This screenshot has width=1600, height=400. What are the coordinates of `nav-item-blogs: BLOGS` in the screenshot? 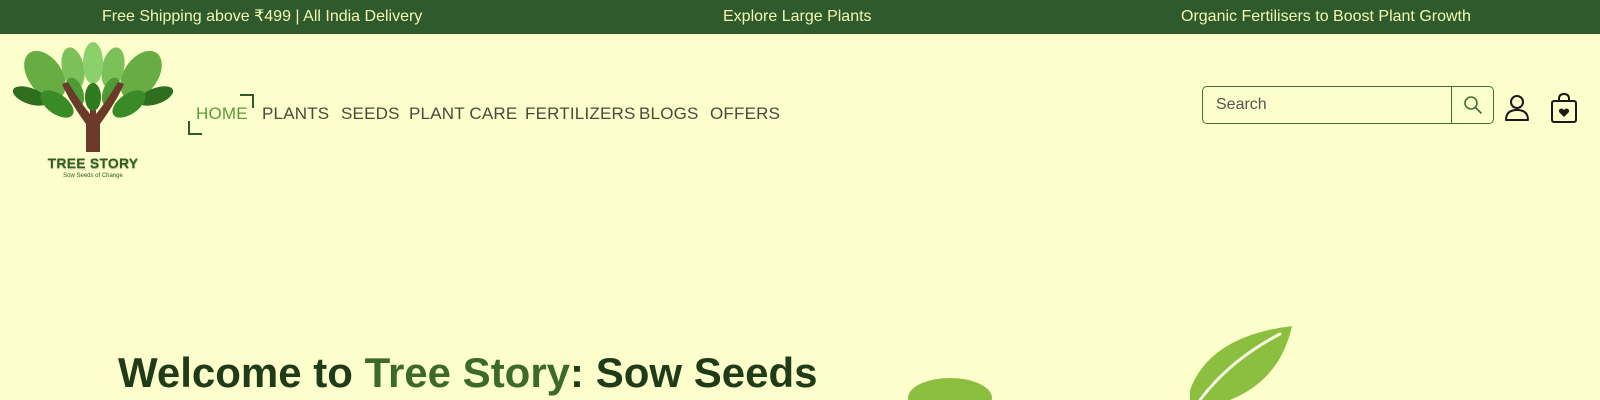 It's located at (669, 114).